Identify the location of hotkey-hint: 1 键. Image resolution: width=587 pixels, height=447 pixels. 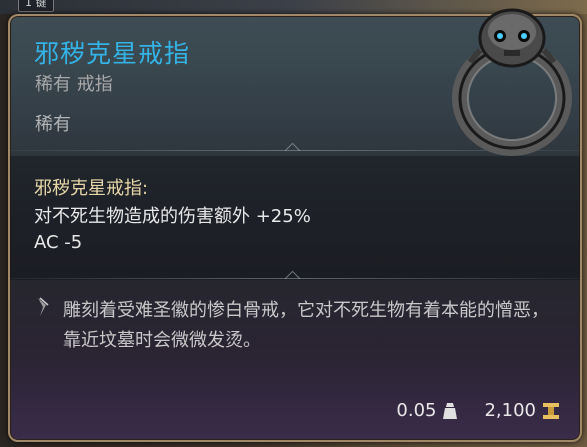
(36, 6).